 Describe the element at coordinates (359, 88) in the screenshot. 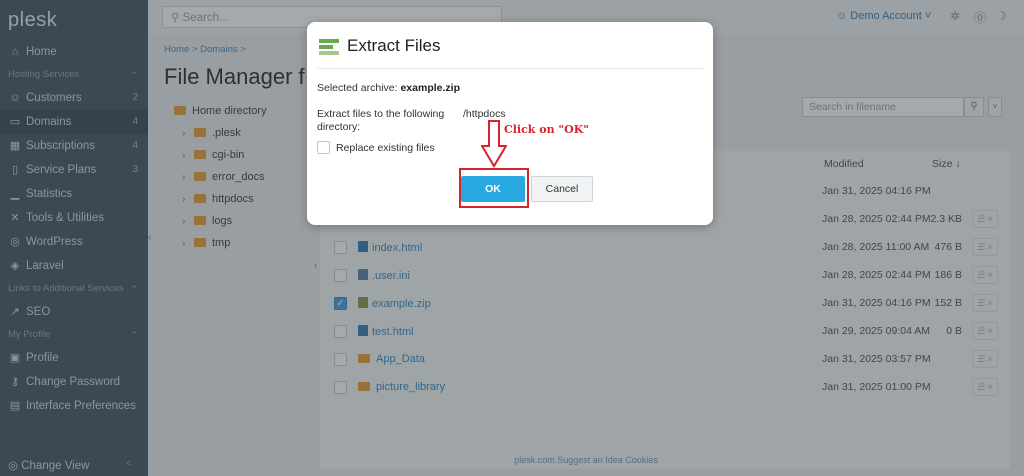

I see `archive-label: Selected archive:` at that location.